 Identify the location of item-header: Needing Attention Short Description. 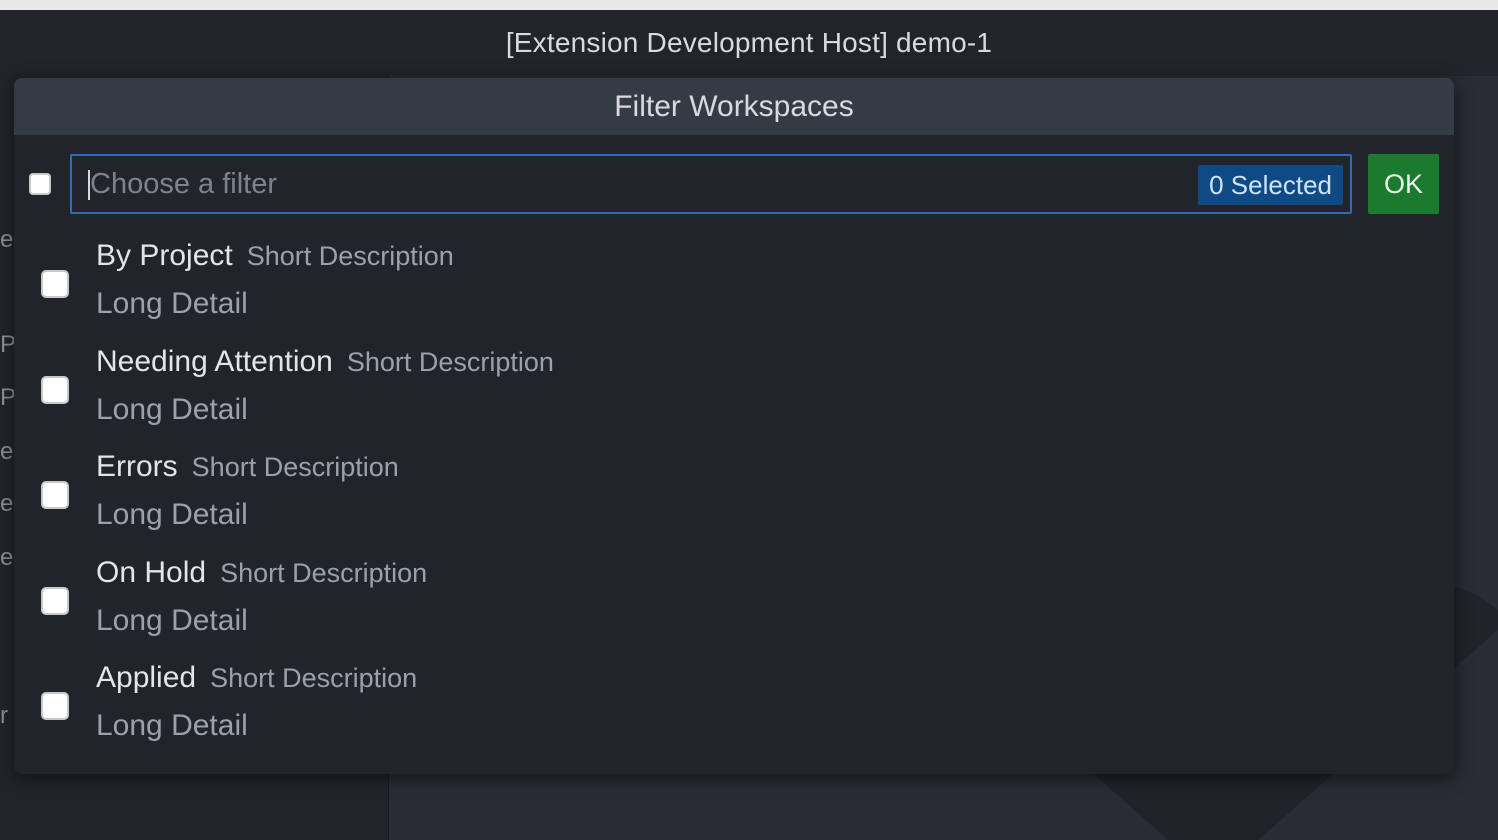
(325, 362).